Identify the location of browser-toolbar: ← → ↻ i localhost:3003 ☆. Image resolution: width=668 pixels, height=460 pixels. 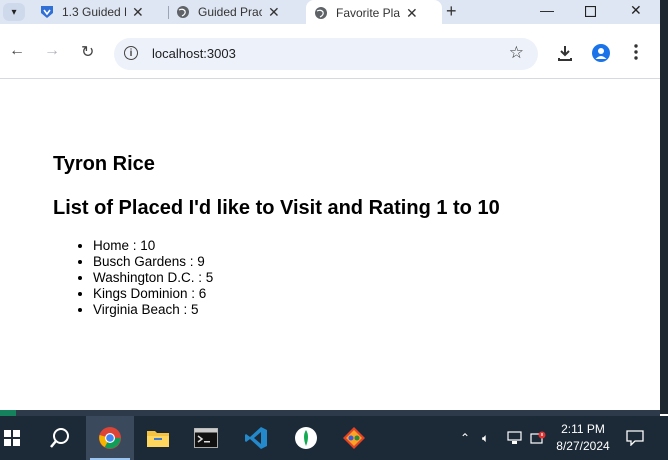
(330, 51).